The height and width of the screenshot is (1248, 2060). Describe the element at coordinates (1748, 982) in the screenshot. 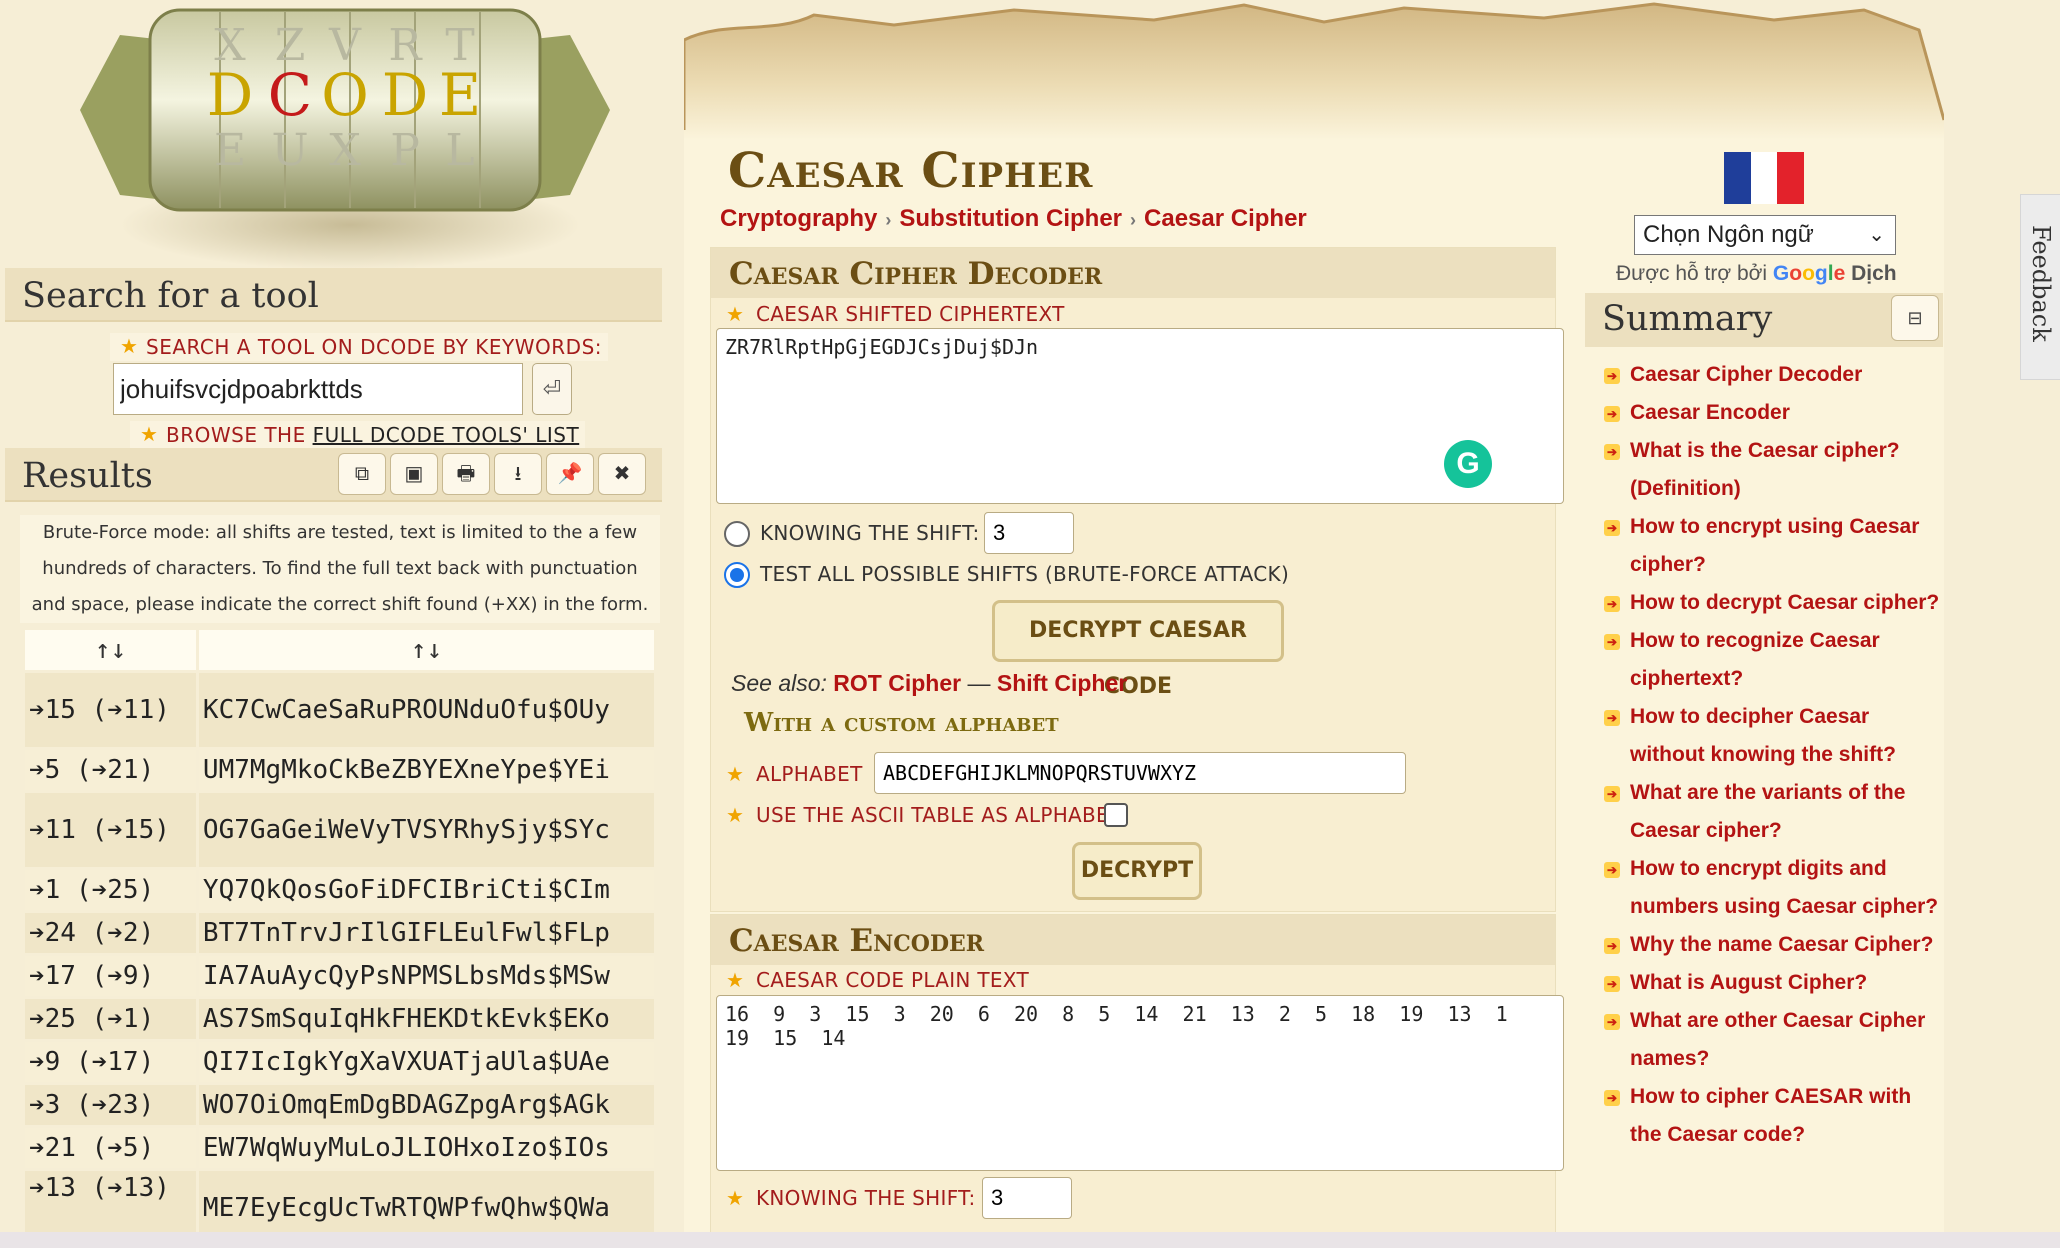

I see `summary-link: What is August Cipher?` at that location.